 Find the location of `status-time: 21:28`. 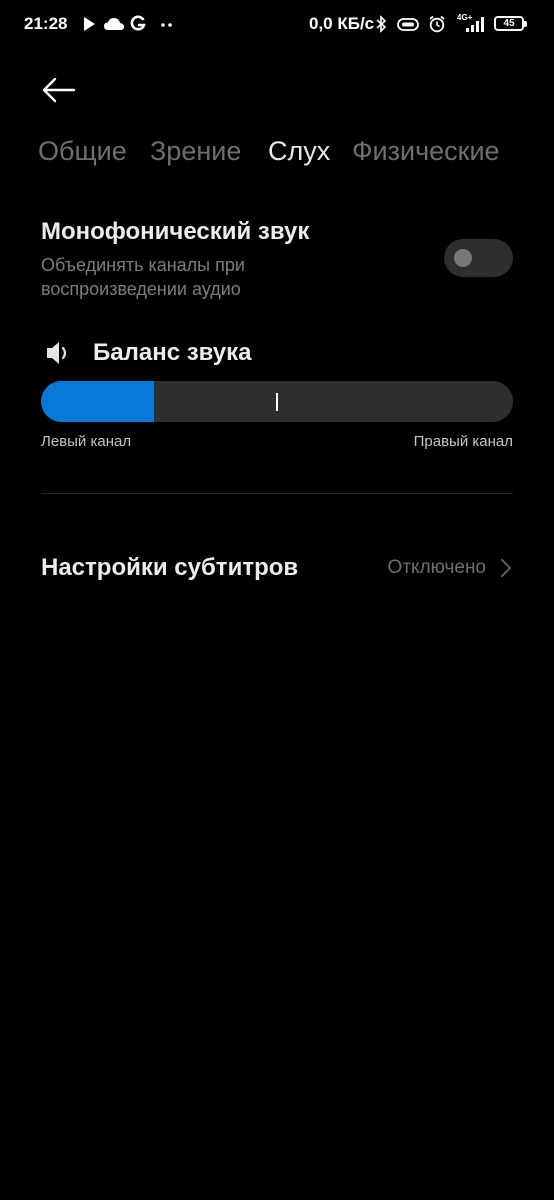

status-time: 21:28 is located at coordinates (46, 23).